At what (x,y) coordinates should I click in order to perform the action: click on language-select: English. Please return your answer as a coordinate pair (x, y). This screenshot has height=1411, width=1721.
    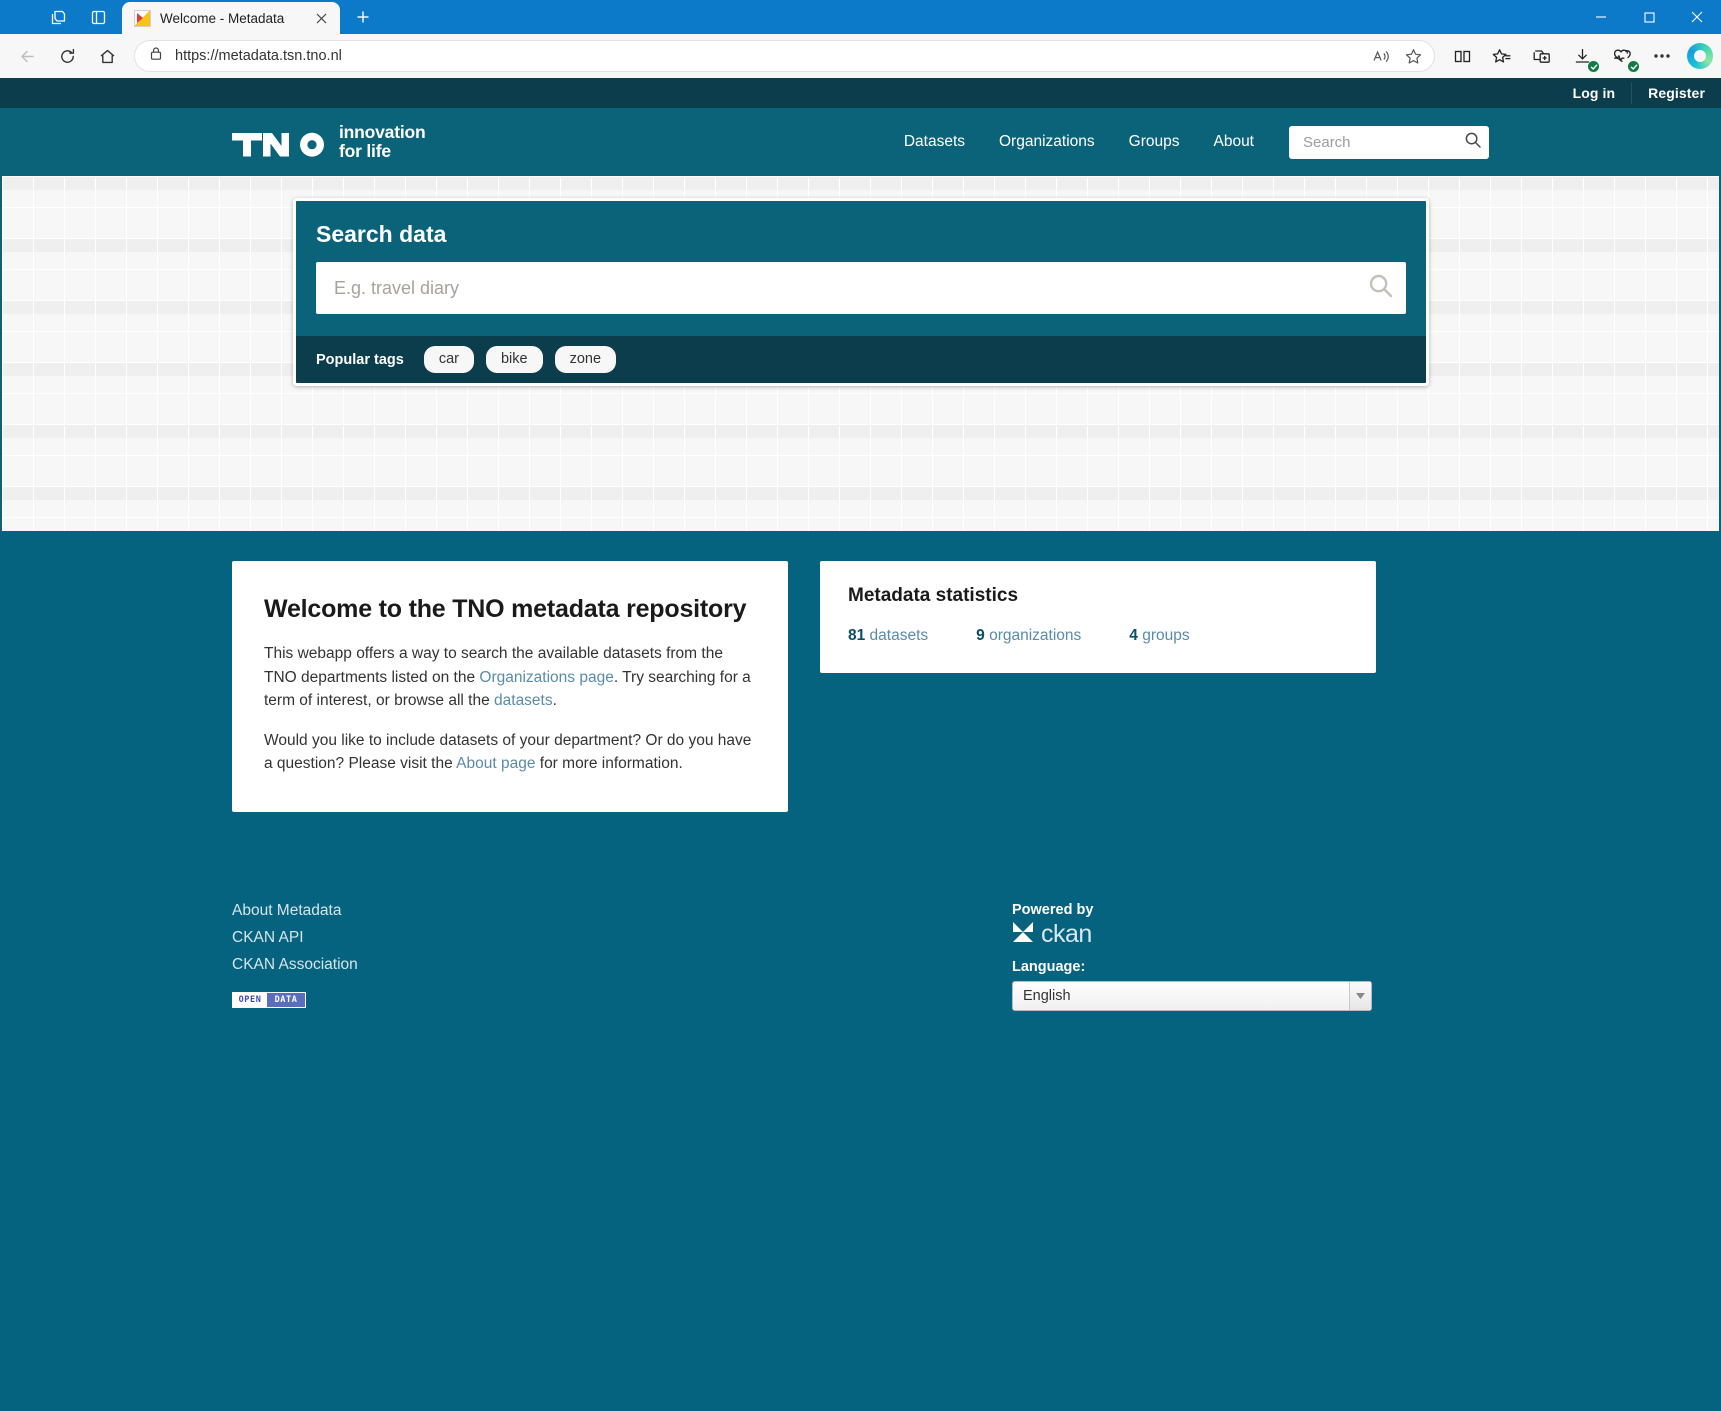
    Looking at the image, I should click on (1192, 995).